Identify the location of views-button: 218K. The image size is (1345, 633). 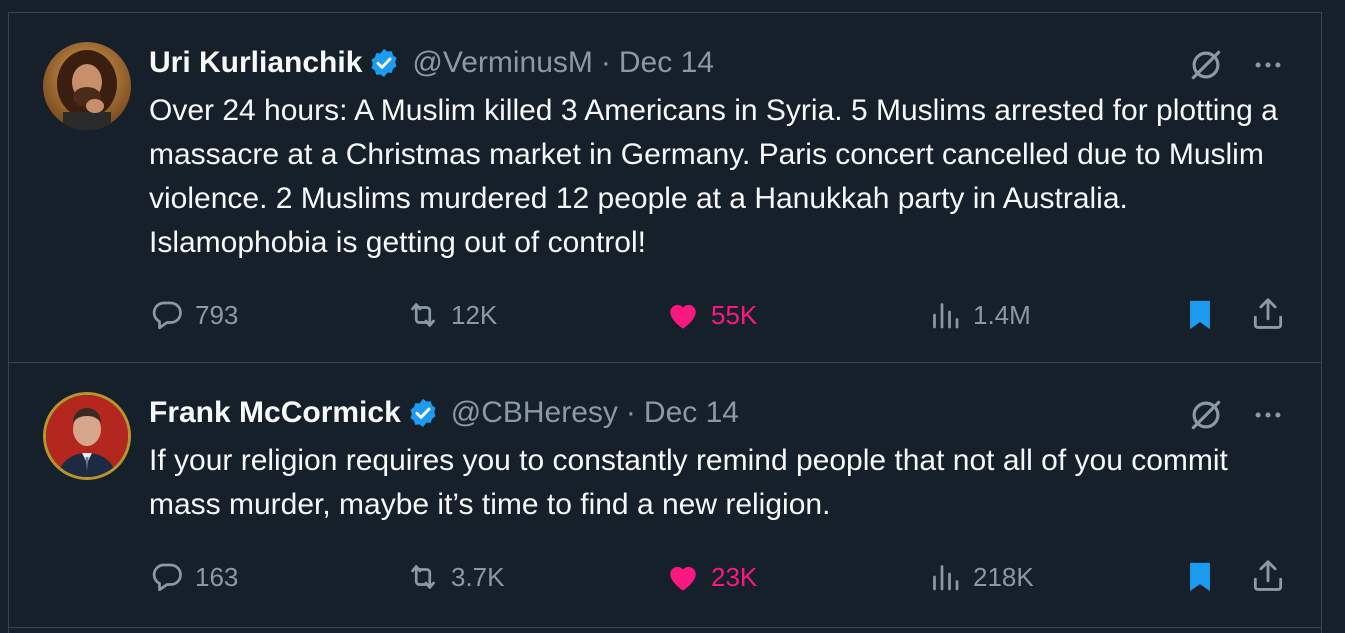
(980, 577).